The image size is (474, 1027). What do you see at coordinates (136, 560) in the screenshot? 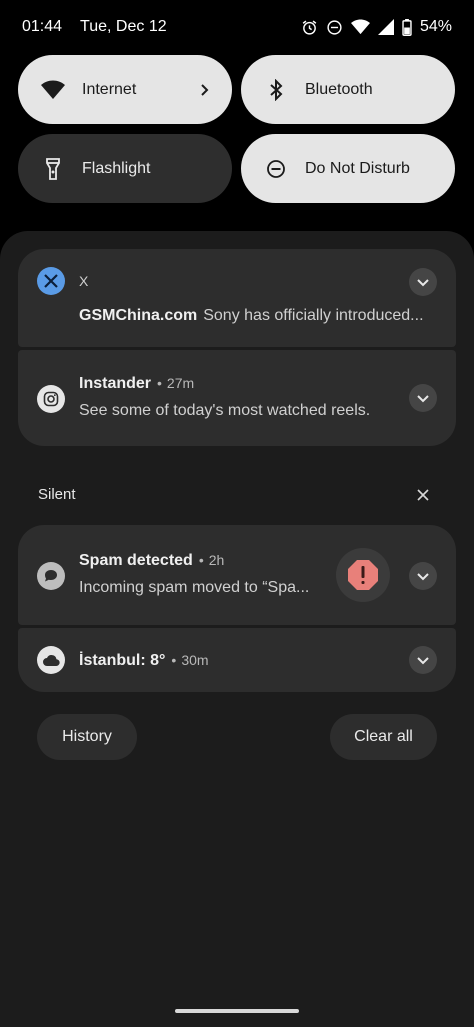
I see `notification-title: Spam detected` at bounding box center [136, 560].